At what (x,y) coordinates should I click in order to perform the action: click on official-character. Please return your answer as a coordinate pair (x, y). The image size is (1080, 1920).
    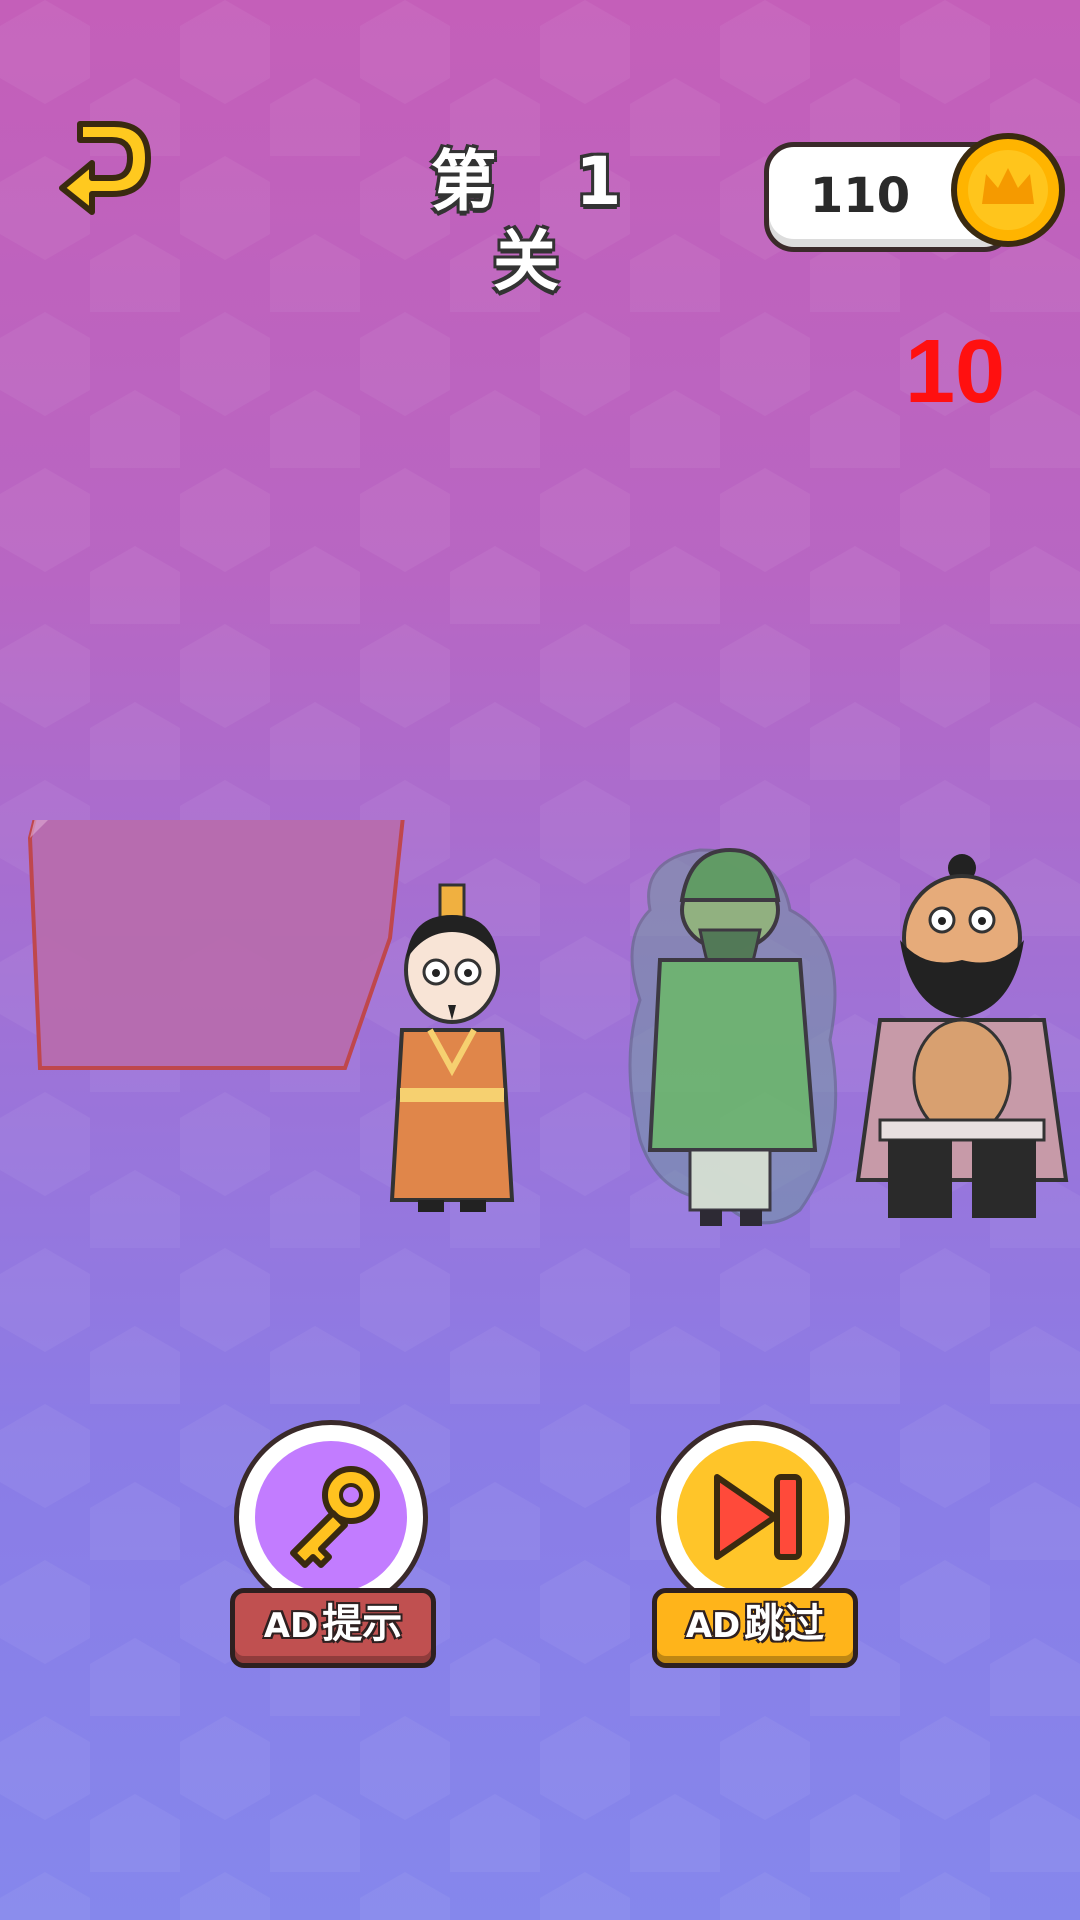
    Looking at the image, I should click on (452, 1047).